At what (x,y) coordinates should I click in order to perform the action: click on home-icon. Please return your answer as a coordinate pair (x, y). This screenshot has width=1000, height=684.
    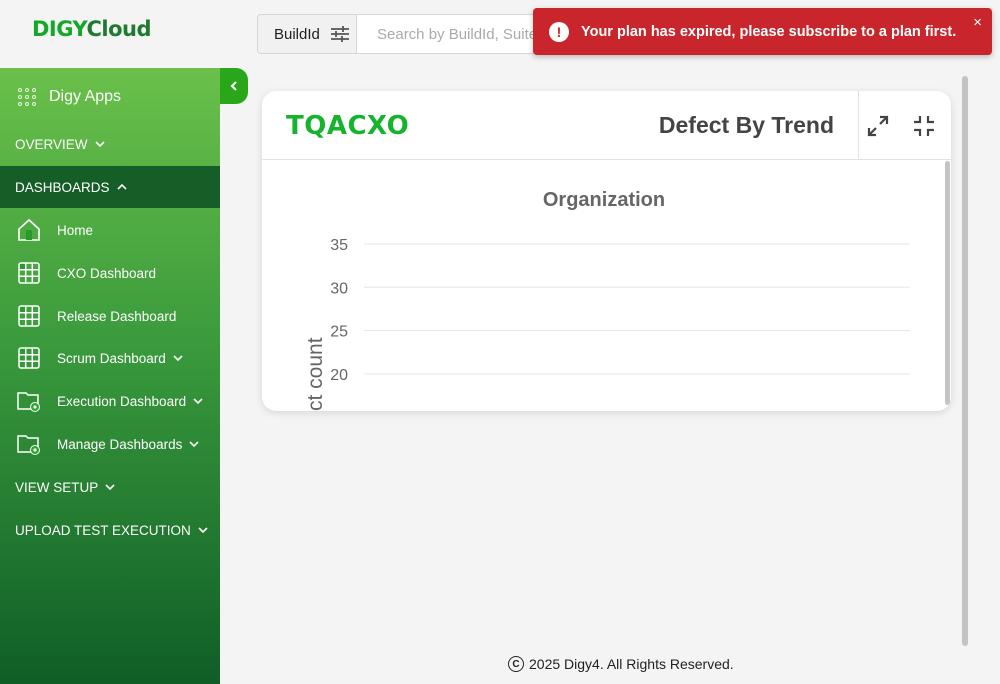
    Looking at the image, I should click on (29, 230).